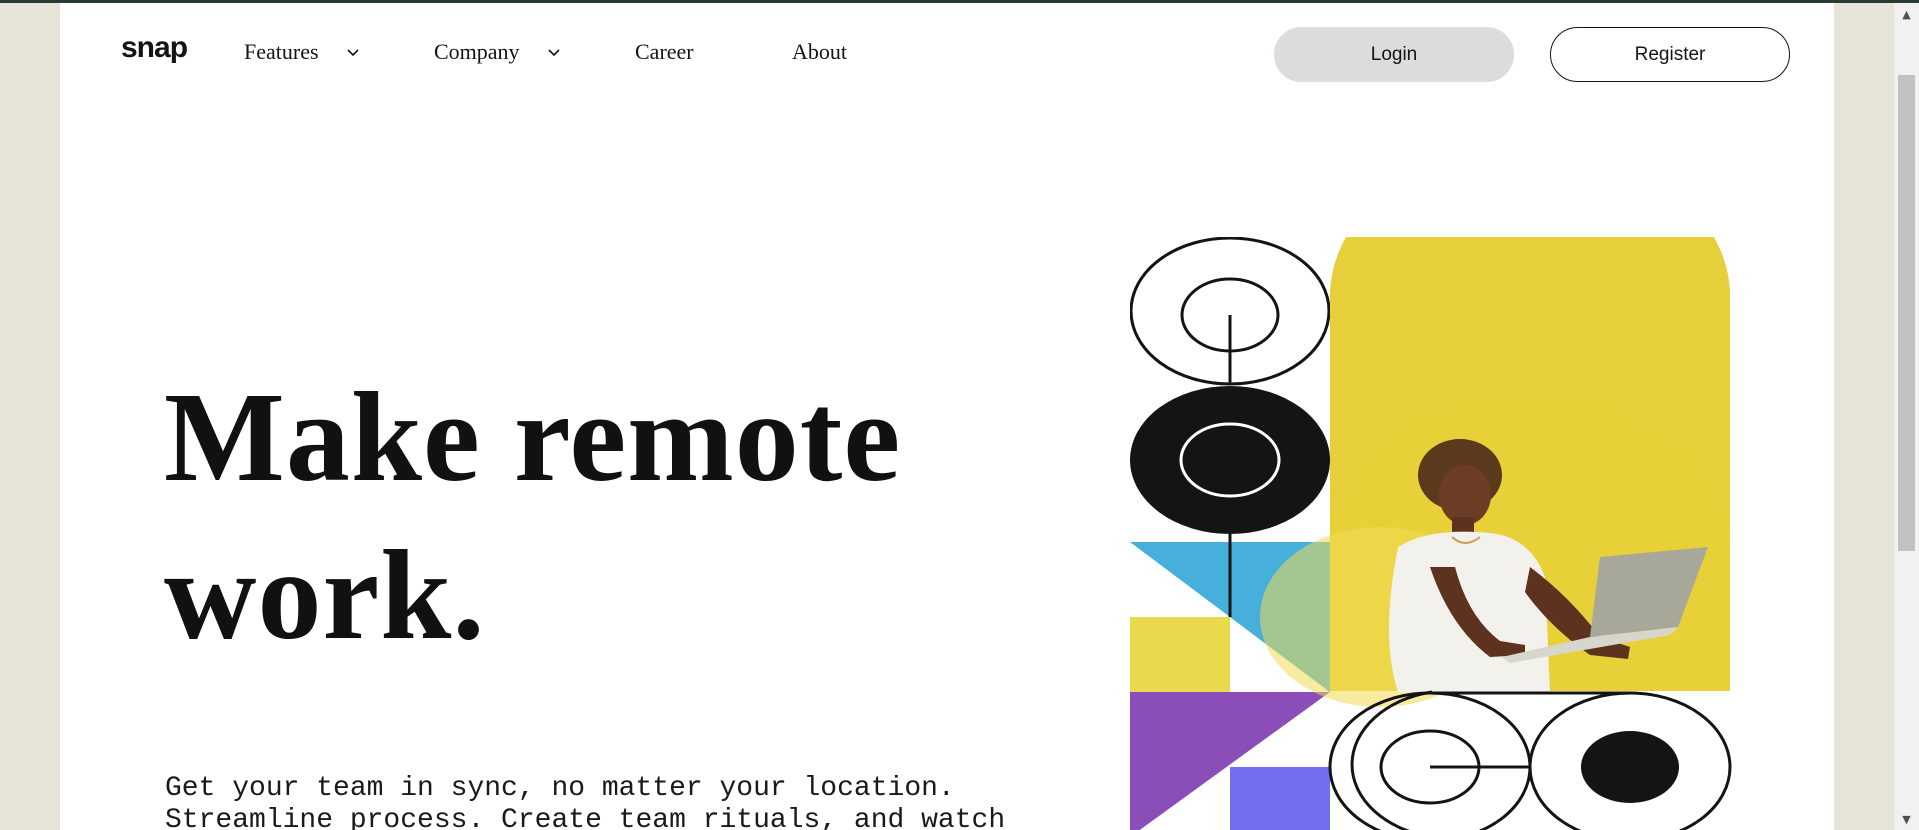 The image size is (1919, 830). Describe the element at coordinates (1230, 311) in the screenshot. I see `outlined-rings-shape` at that location.